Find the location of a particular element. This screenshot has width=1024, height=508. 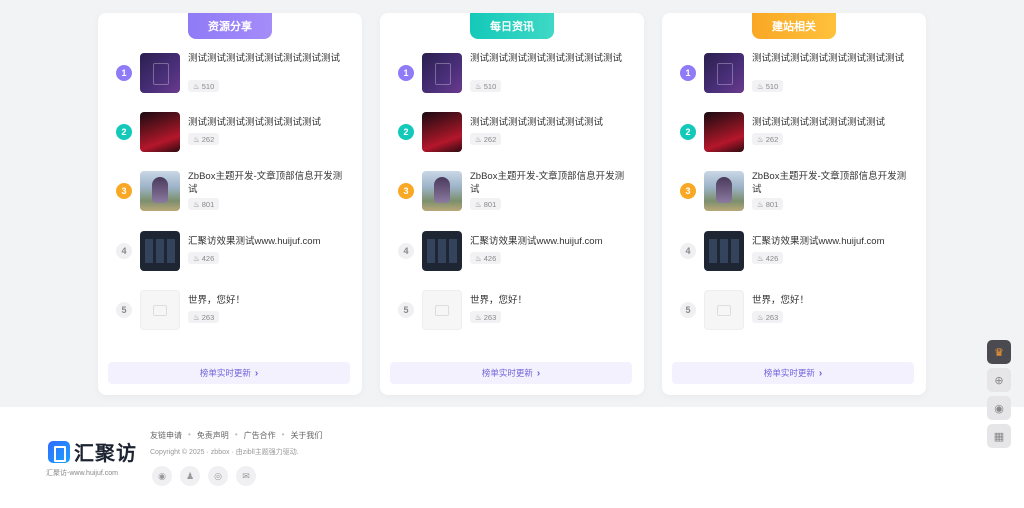

footer-links: 友链申请 • 免责声明 • 广告合作 • 关于我们 is located at coordinates (236, 435).